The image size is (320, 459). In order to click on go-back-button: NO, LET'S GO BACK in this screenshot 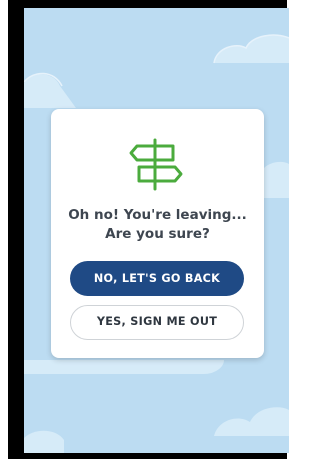, I will do `click(157, 278)`.